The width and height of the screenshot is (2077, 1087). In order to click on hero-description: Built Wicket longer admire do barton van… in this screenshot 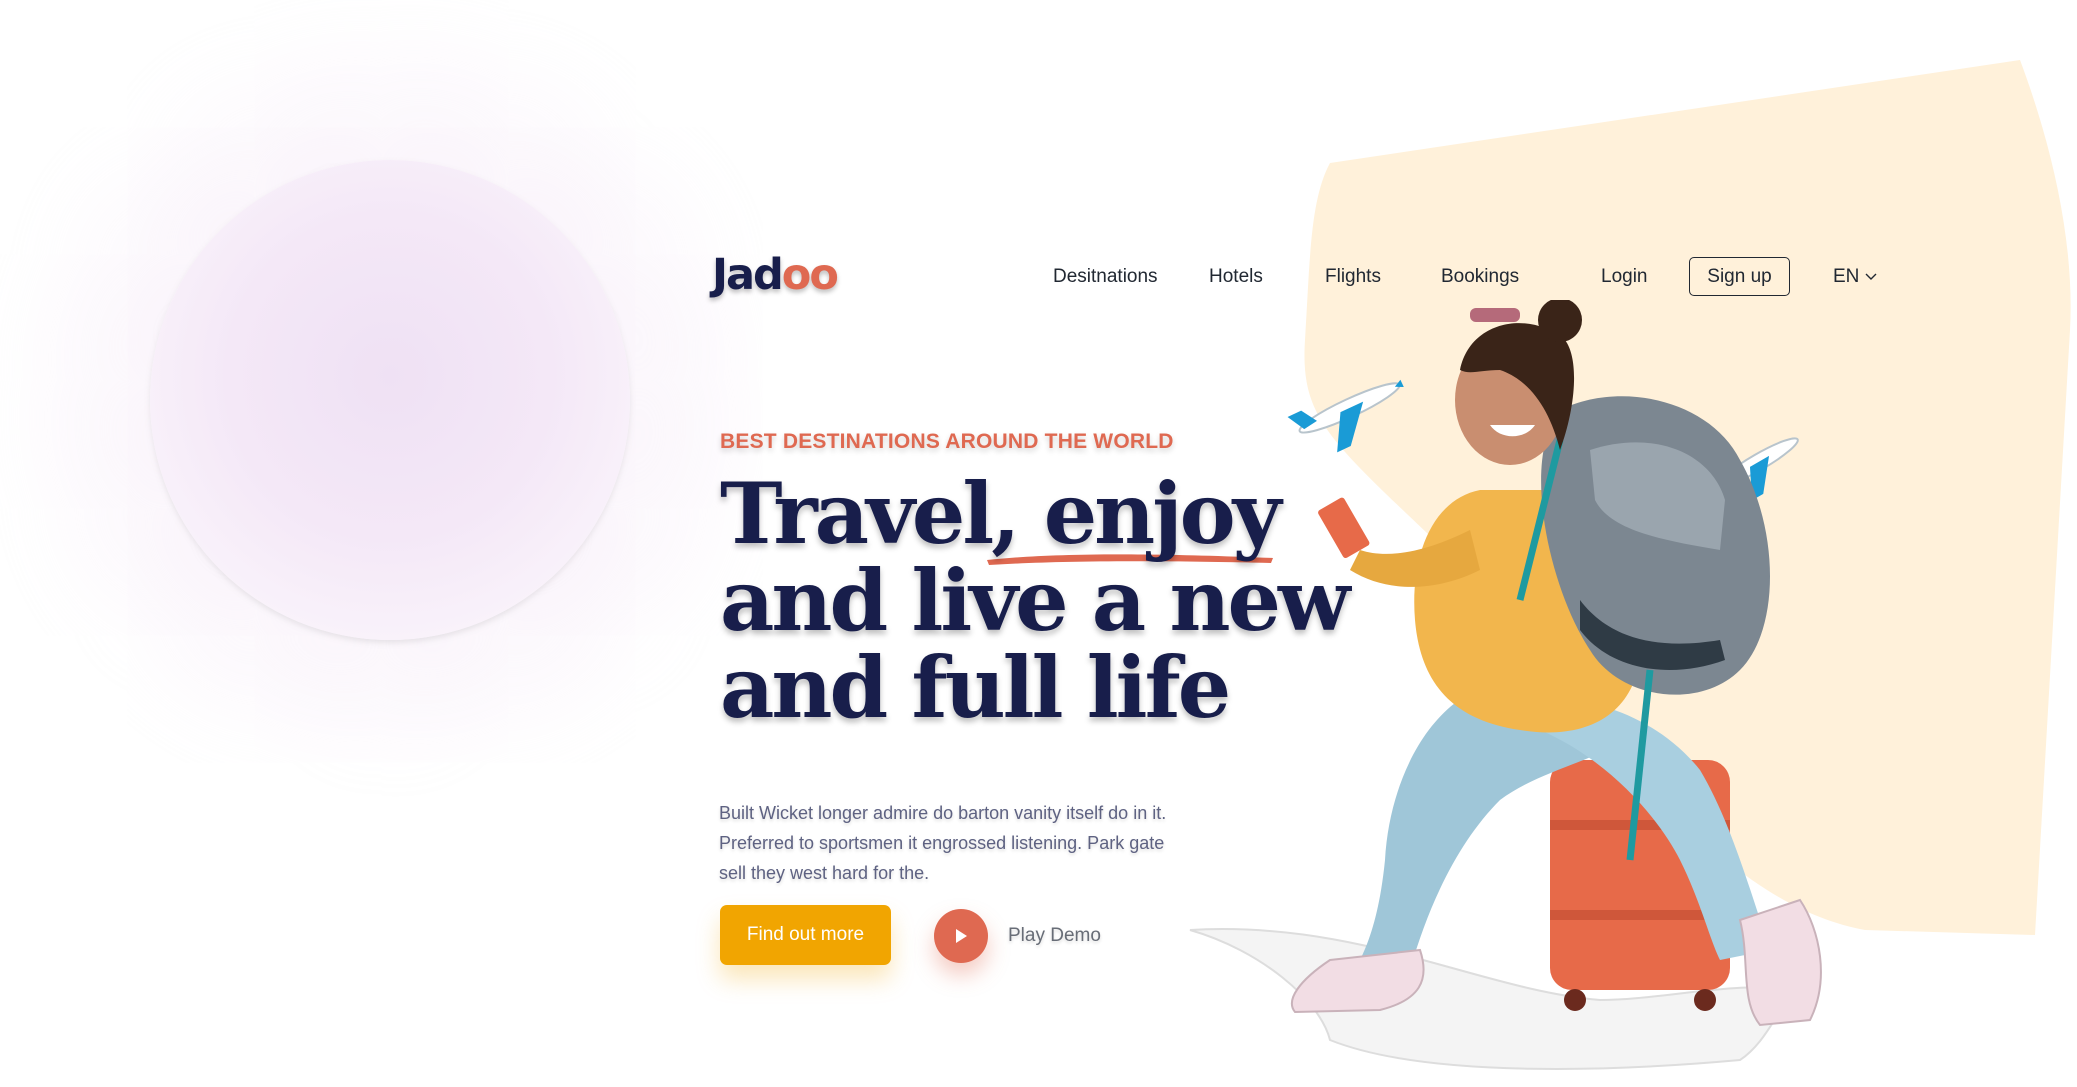, I will do `click(943, 843)`.